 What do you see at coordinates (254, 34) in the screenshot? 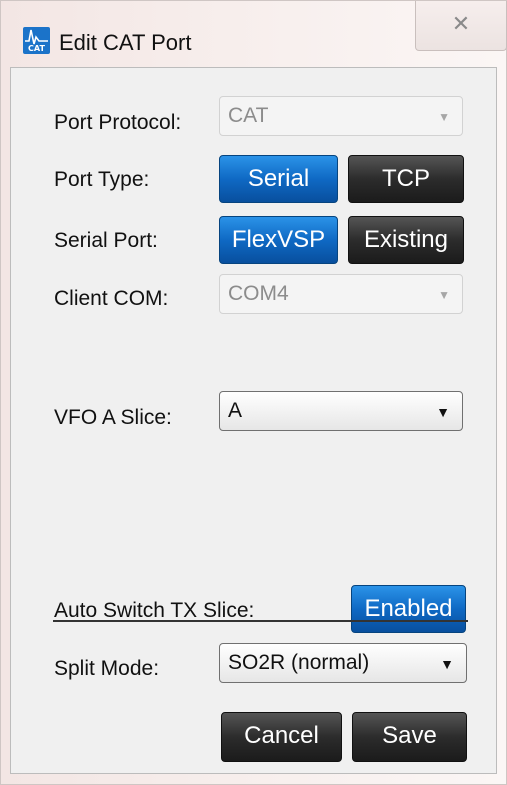
I see `title-bar: CAT Edit CAT Port ✕` at bounding box center [254, 34].